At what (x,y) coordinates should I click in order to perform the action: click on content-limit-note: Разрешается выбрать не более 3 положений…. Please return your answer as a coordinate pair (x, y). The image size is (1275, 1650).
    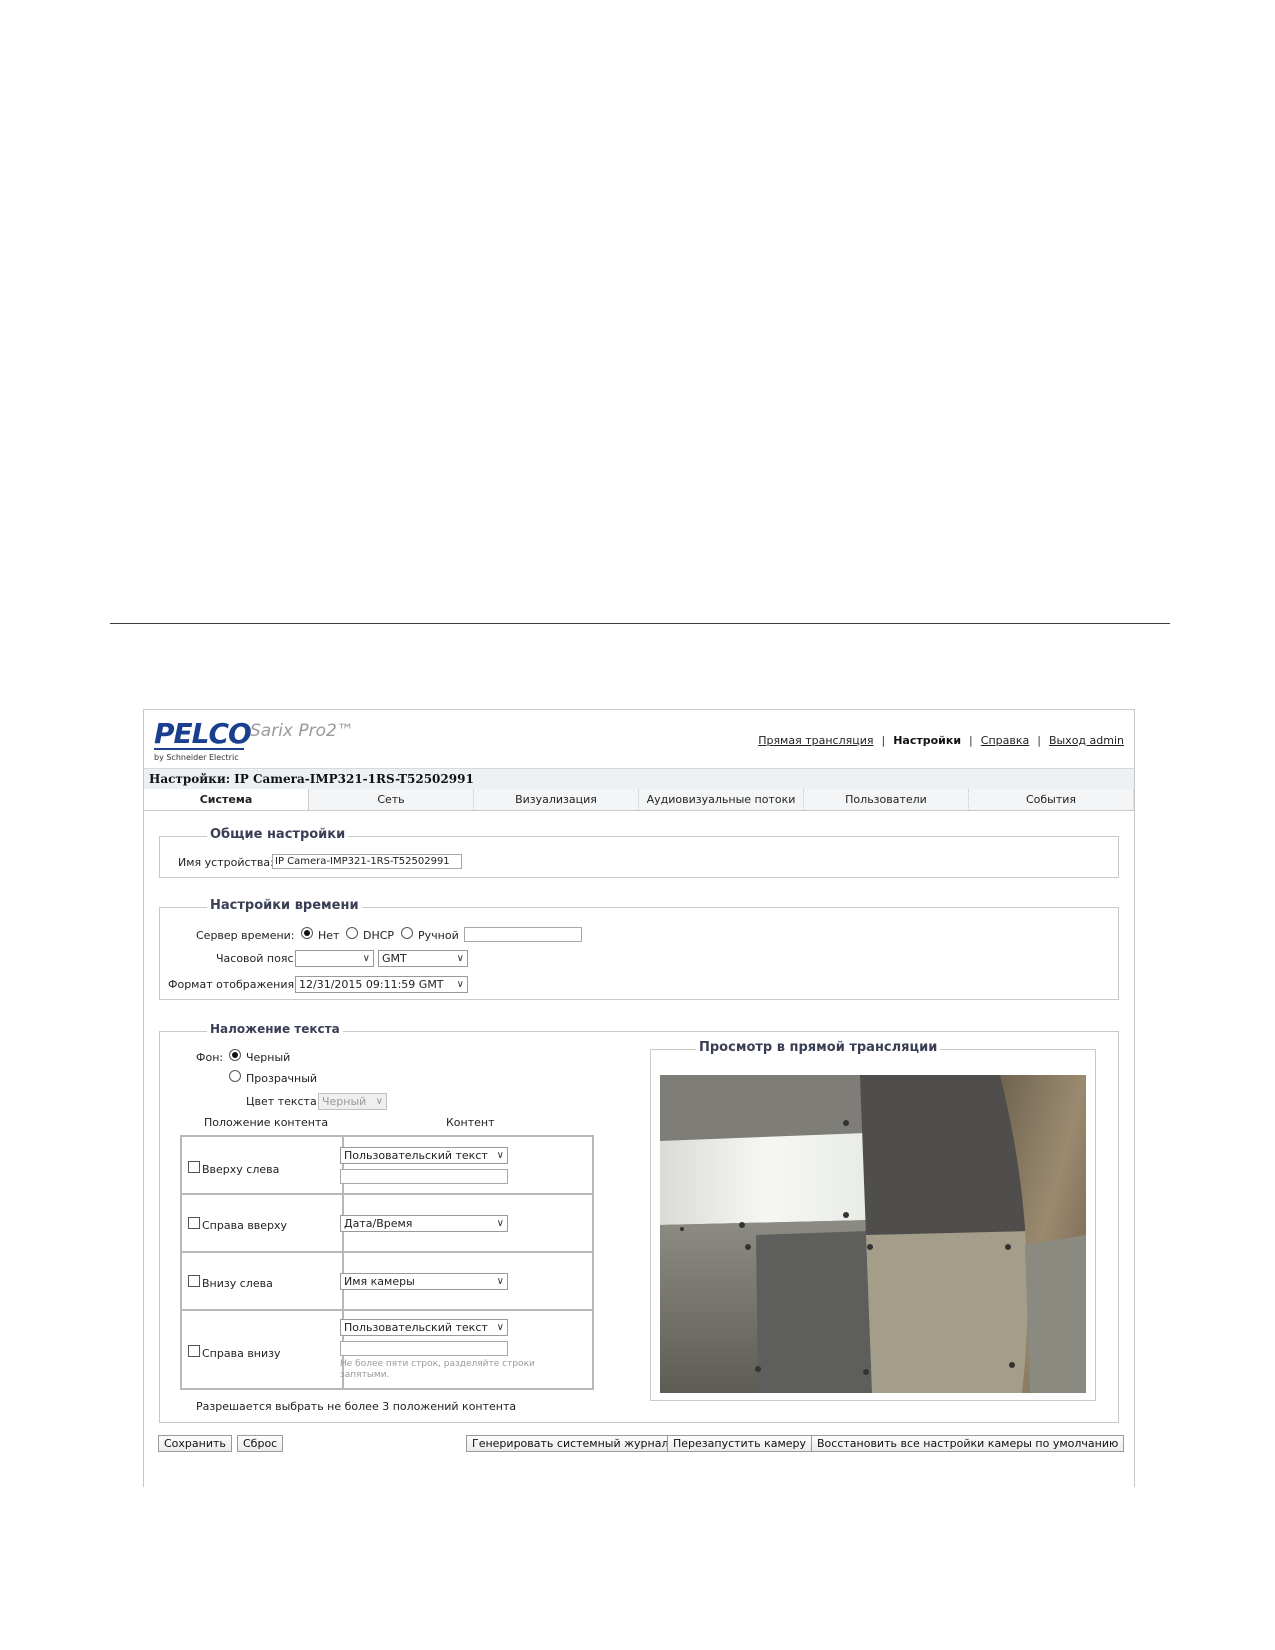
    Looking at the image, I should click on (356, 1406).